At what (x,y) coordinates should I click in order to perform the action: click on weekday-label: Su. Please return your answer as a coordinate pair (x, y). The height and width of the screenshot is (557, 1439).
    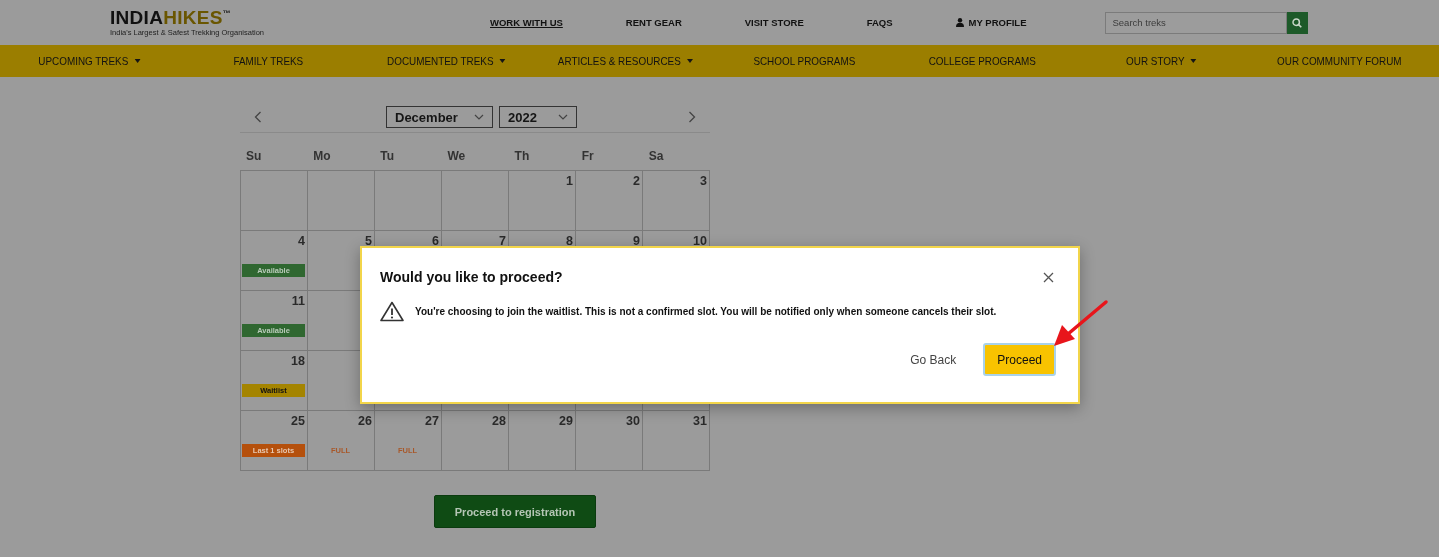
    Looking at the image, I should click on (254, 156).